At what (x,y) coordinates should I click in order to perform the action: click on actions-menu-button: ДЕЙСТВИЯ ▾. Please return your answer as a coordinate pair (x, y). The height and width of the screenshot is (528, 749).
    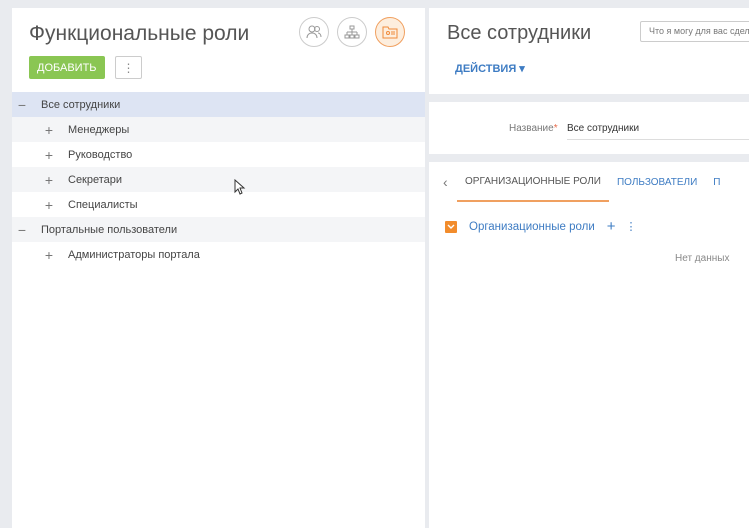
    Looking at the image, I should click on (490, 68).